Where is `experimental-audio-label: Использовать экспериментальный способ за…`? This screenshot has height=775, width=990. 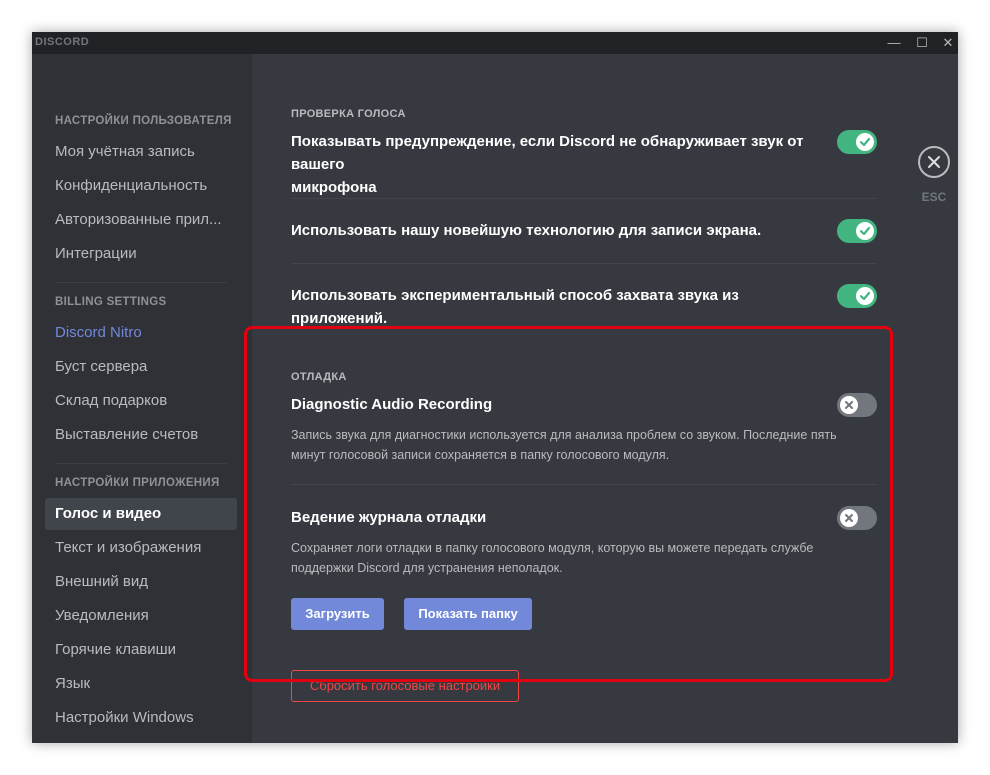
experimental-audio-label: Использовать экспериментальный способ за… is located at coordinates (515, 307).